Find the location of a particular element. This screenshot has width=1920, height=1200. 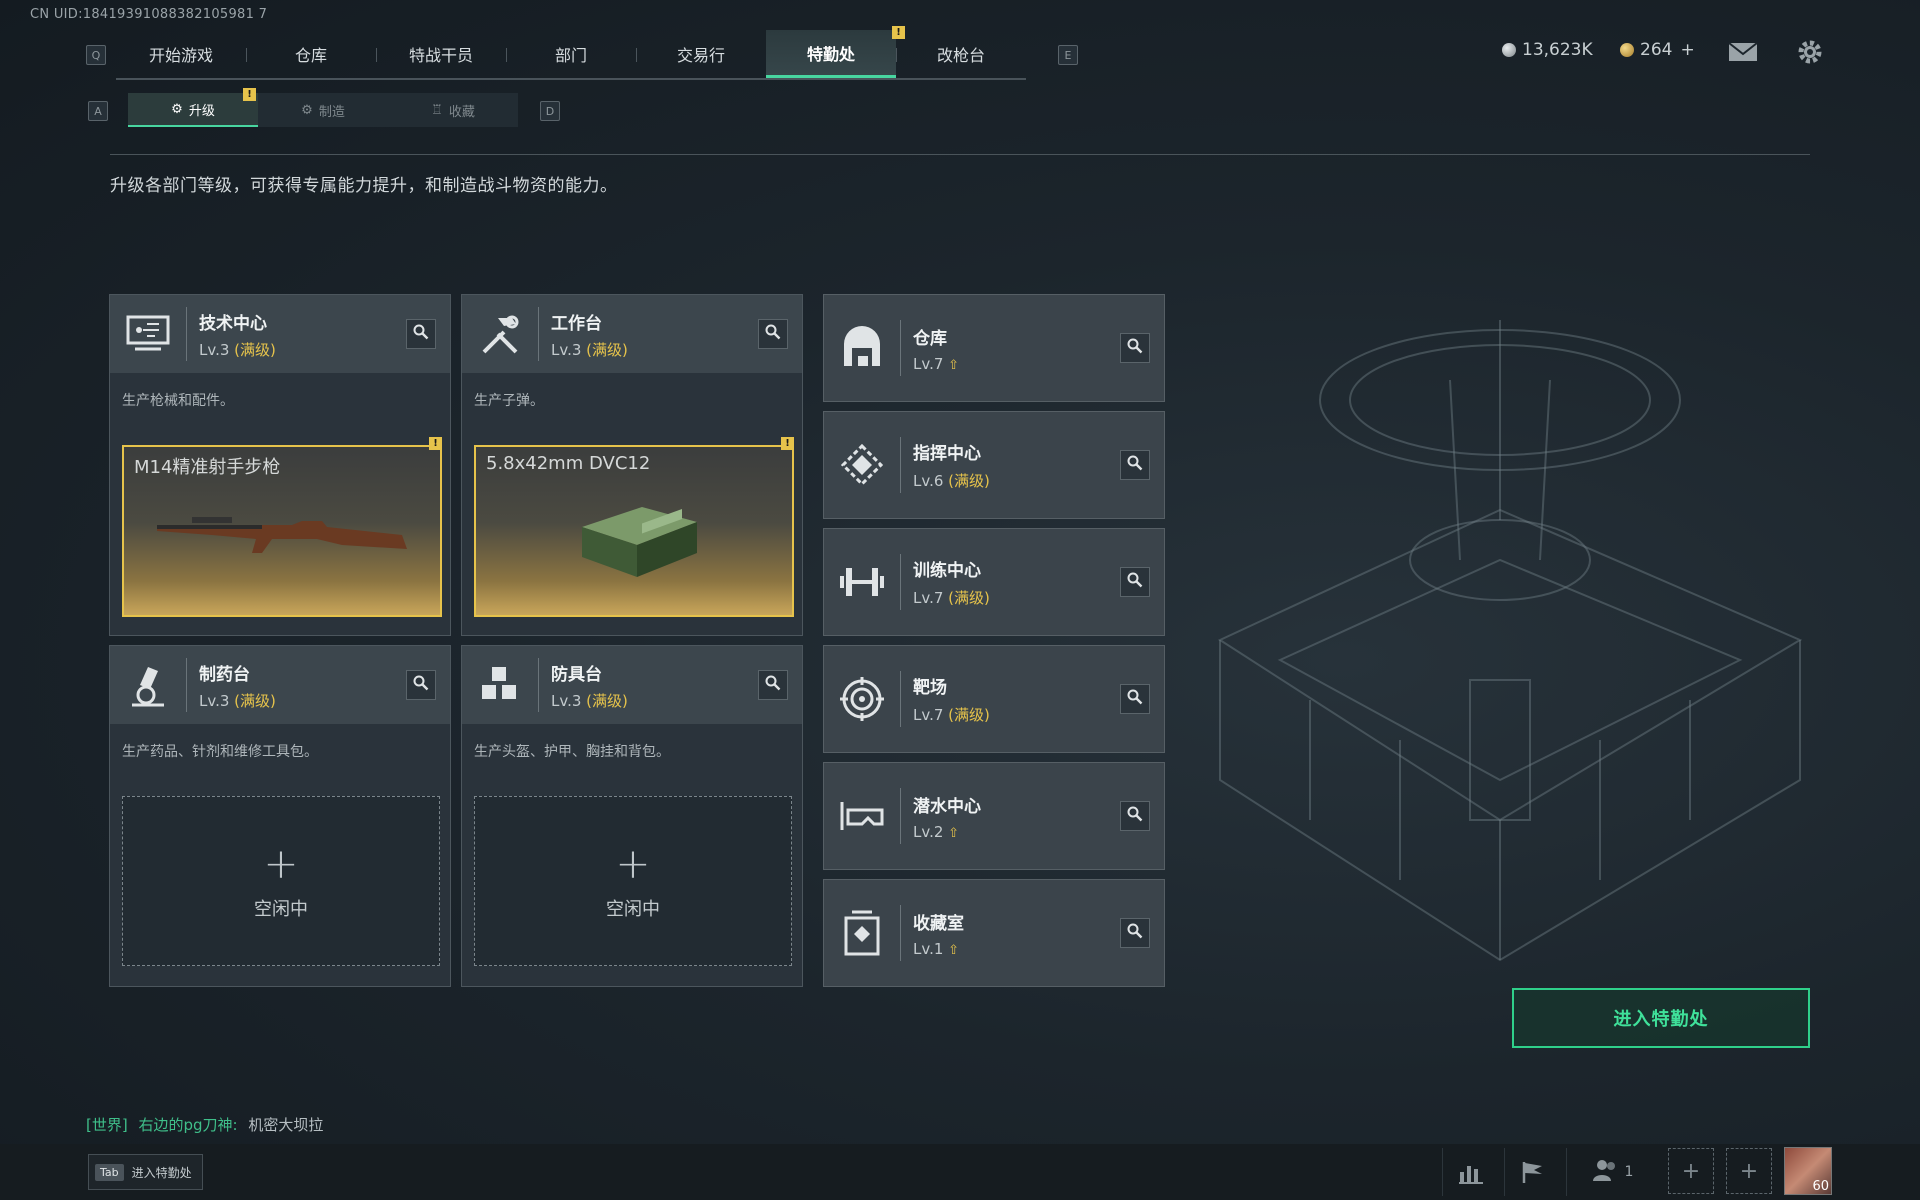

collection-icon: ♖ is located at coordinates (437, 110).